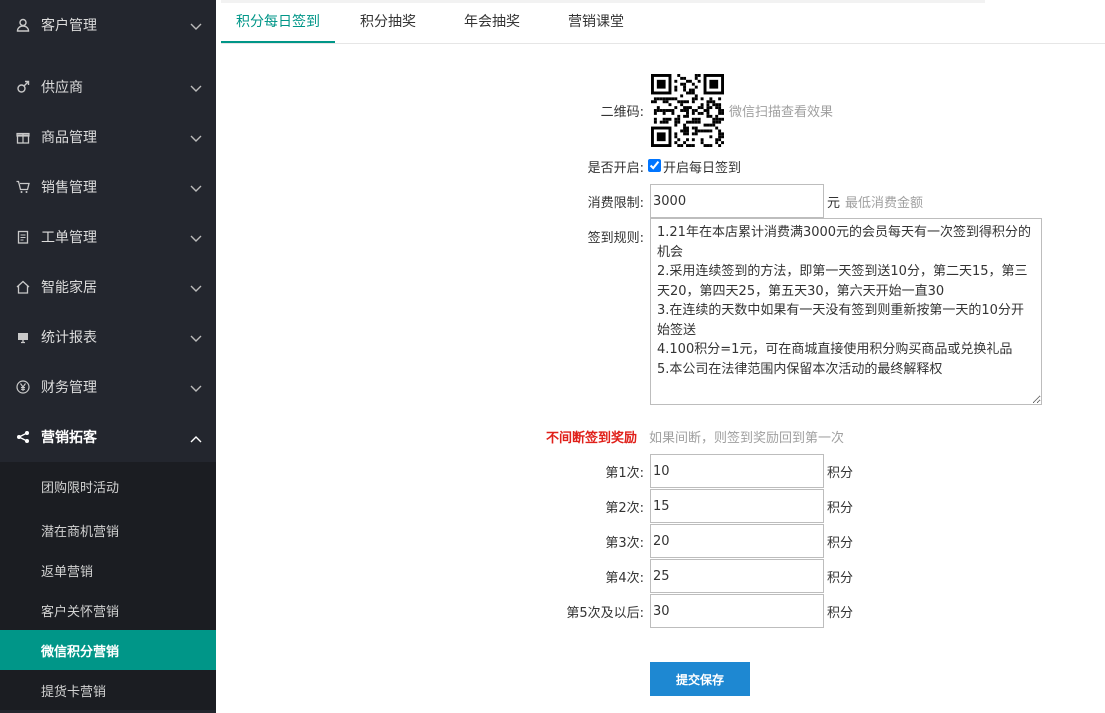 The height and width of the screenshot is (713, 1105). What do you see at coordinates (622, 112) in the screenshot?
I see `qr-label: 二维码:` at bounding box center [622, 112].